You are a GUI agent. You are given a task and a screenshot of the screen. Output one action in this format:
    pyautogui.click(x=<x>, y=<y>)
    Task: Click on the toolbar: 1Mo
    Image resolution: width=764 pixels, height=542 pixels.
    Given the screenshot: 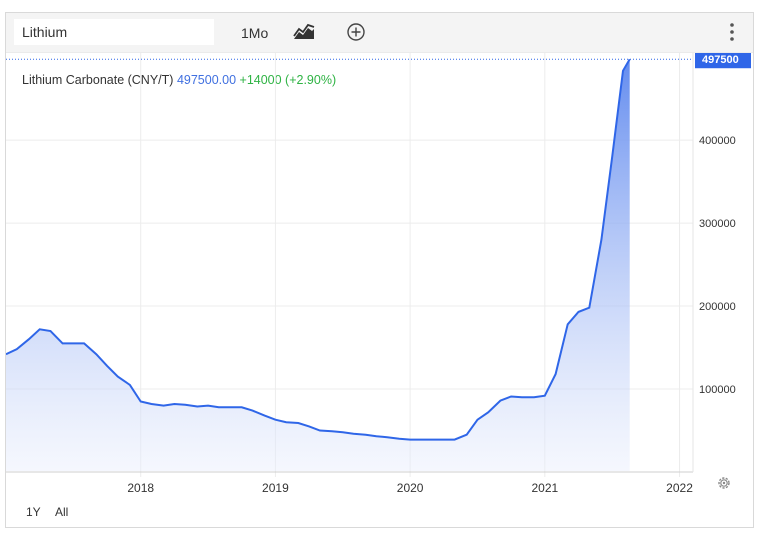 What is the action you would take?
    pyautogui.click(x=379, y=33)
    